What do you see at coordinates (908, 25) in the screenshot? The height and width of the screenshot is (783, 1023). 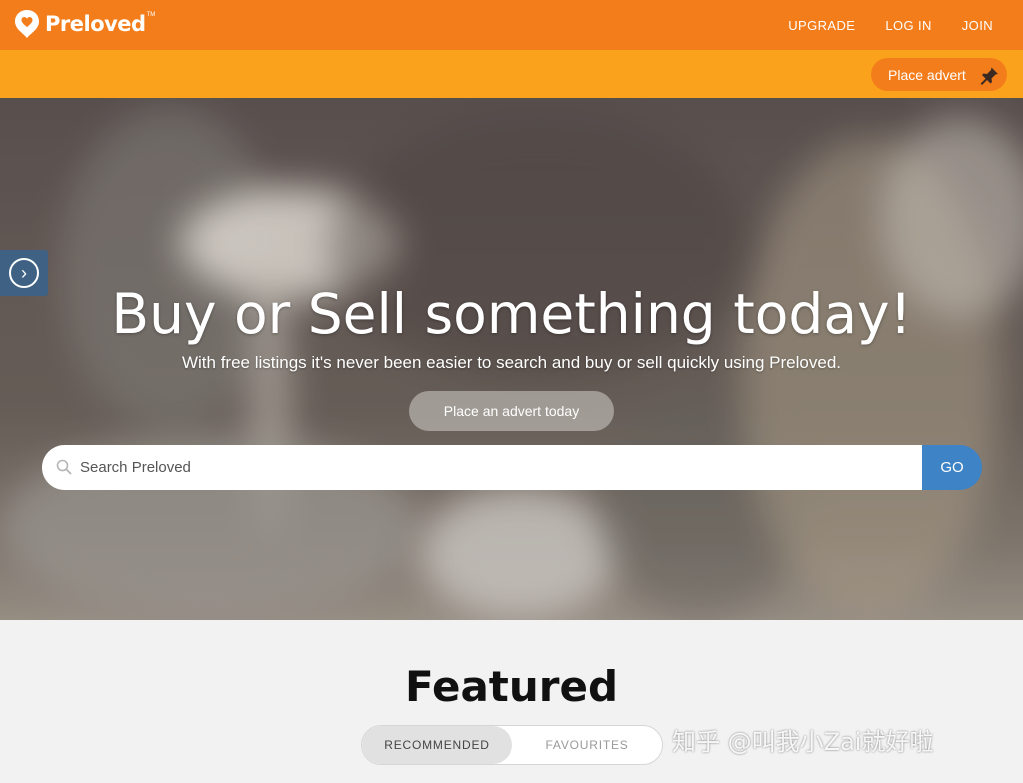 I see `login-link: LOG IN` at bounding box center [908, 25].